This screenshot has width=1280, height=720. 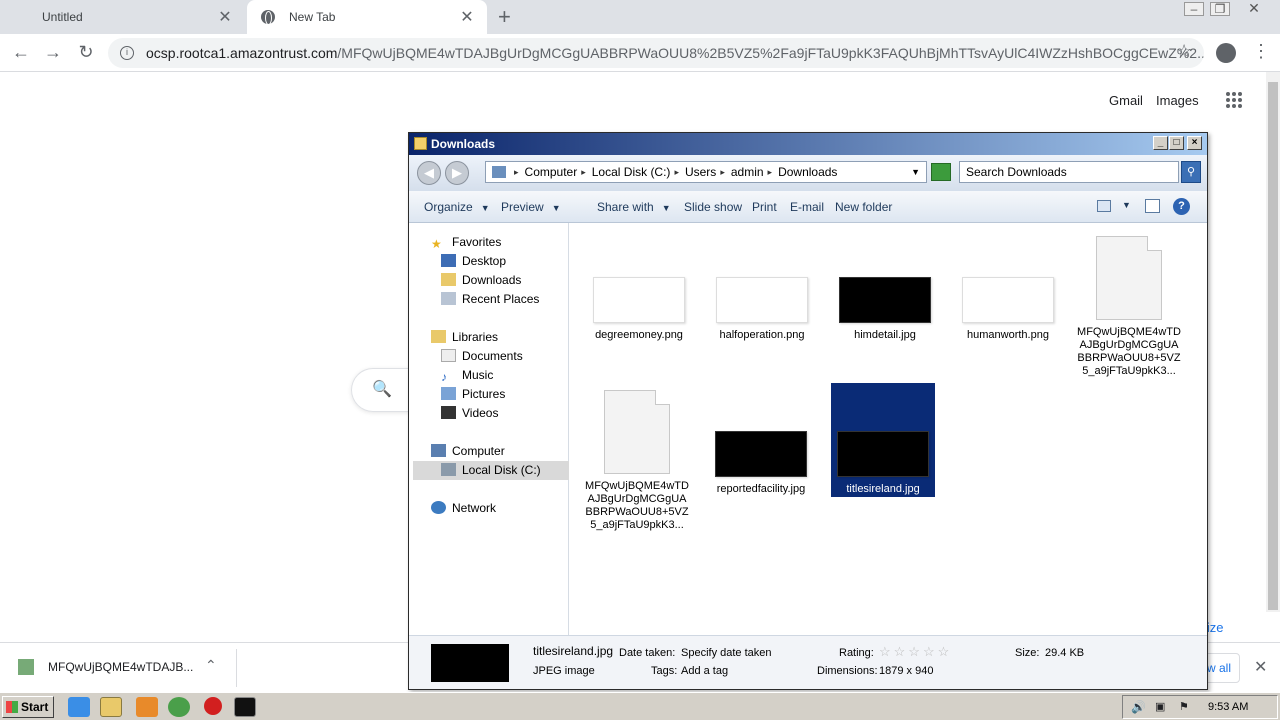 I want to click on page-scrollbar, so click(x=1273, y=342).